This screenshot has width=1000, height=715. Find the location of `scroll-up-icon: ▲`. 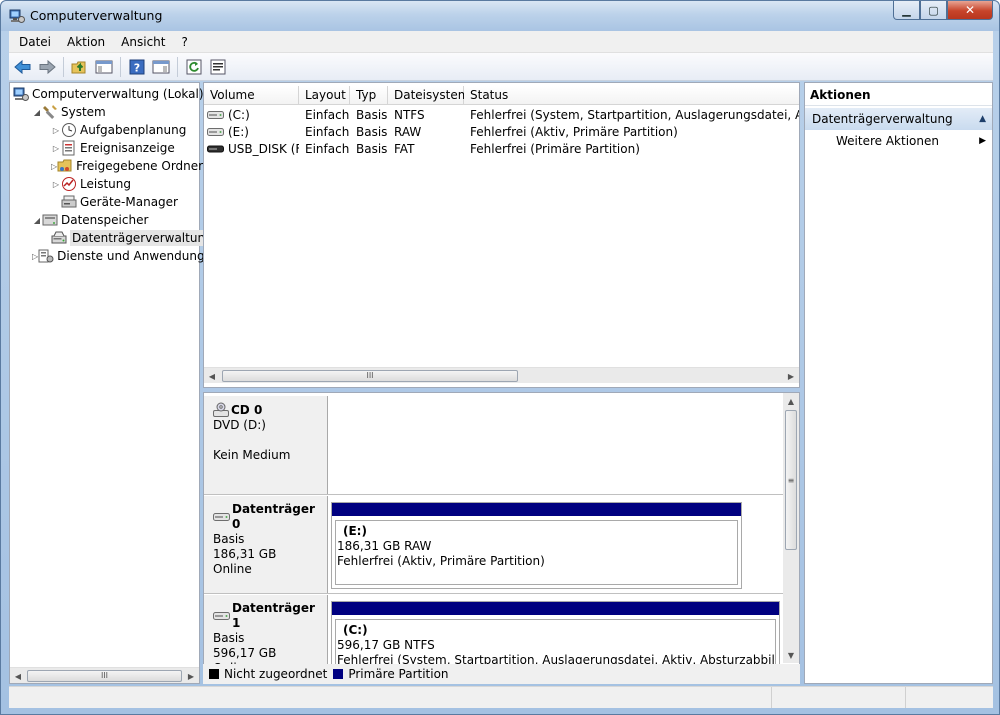

scroll-up-icon: ▲ is located at coordinates (791, 401).